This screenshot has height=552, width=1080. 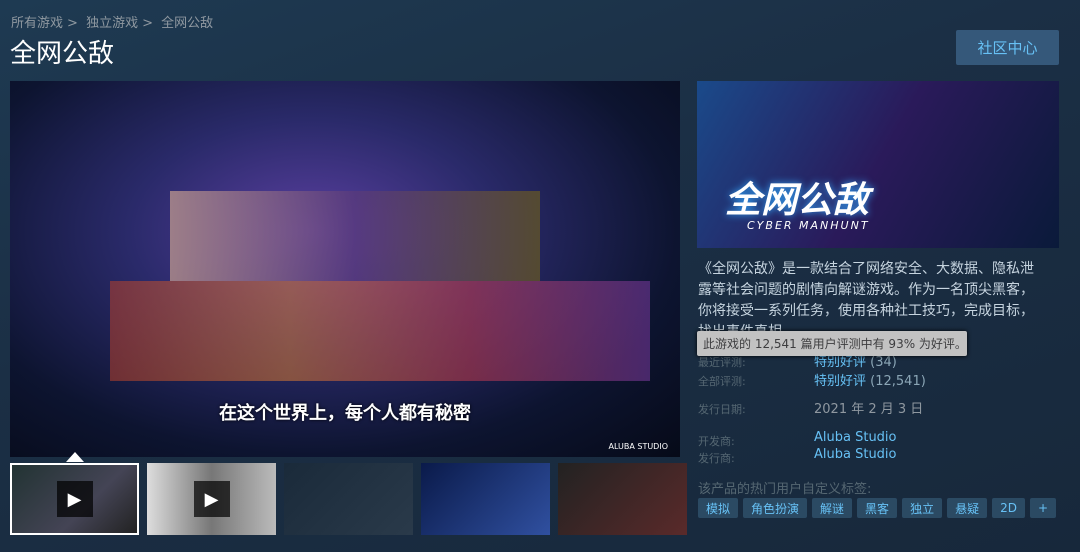 I want to click on tag: 解谜, so click(x=832, y=508).